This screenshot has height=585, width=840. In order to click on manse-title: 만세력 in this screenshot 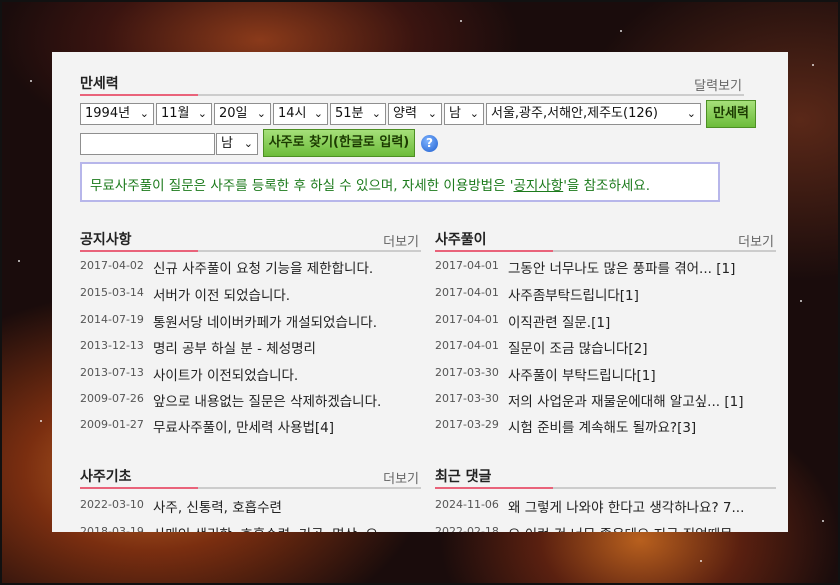, I will do `click(99, 84)`.